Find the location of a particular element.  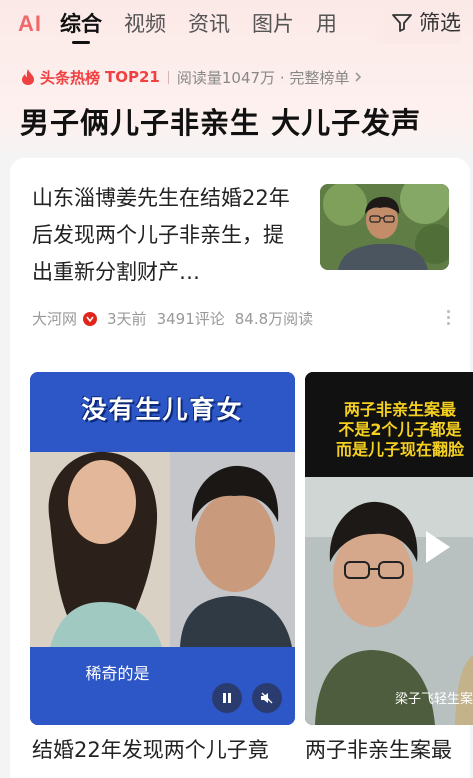

tab-users: 用 is located at coordinates (326, 24).